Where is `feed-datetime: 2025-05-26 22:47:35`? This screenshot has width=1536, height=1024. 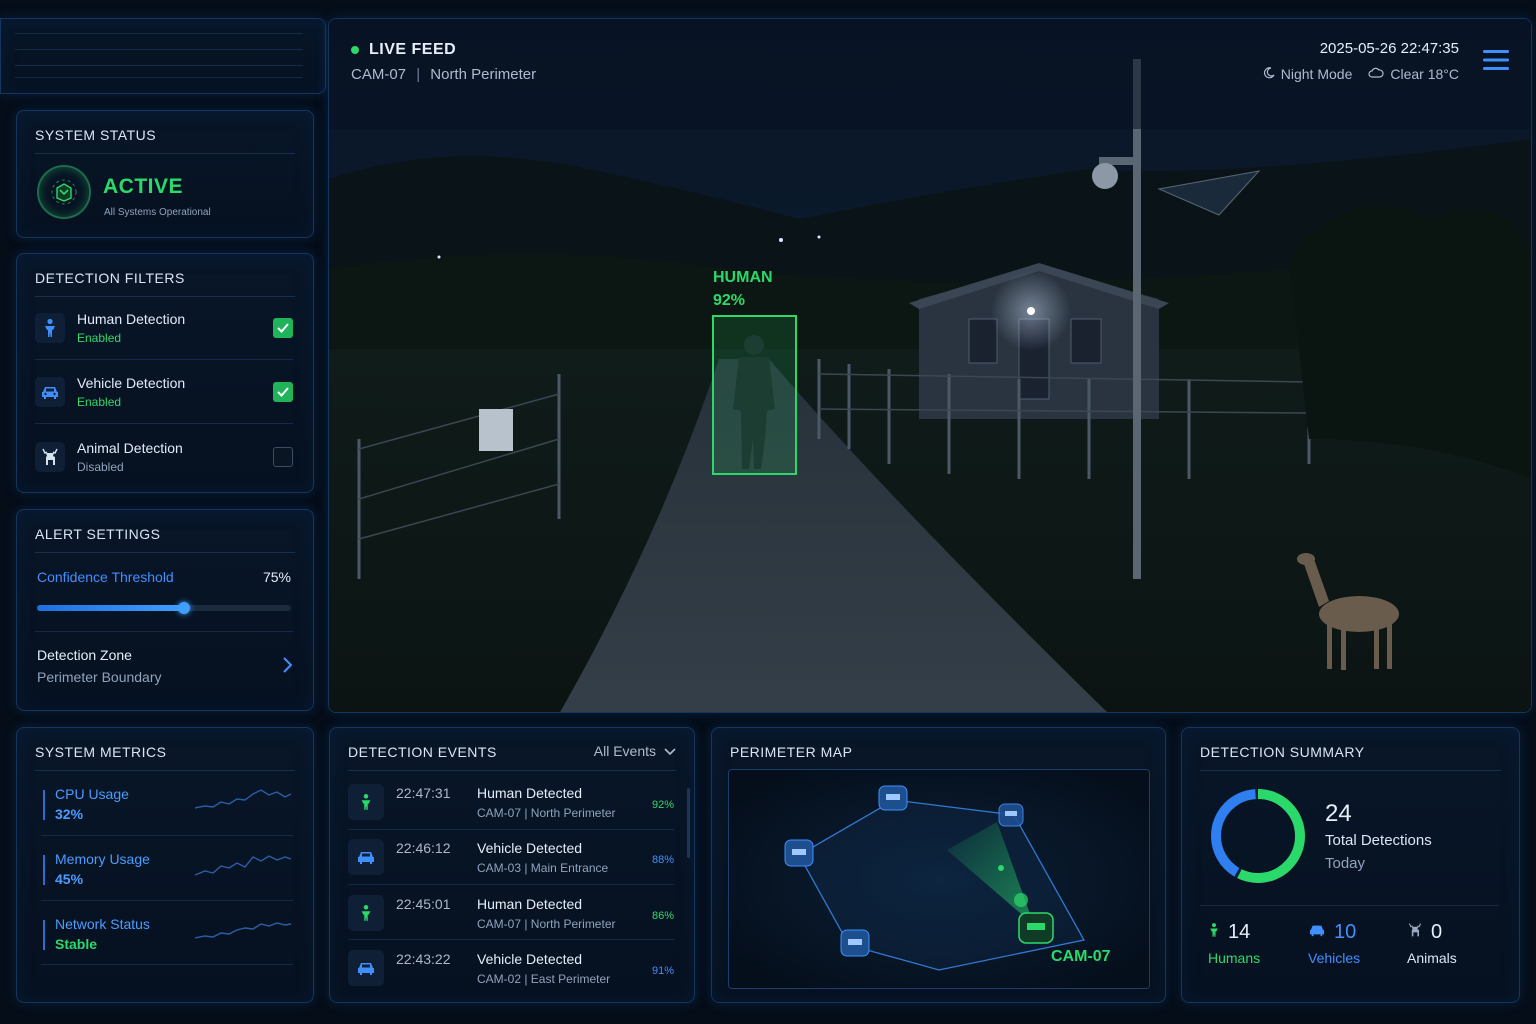
feed-datetime: 2025-05-26 22:47:35 is located at coordinates (1389, 48).